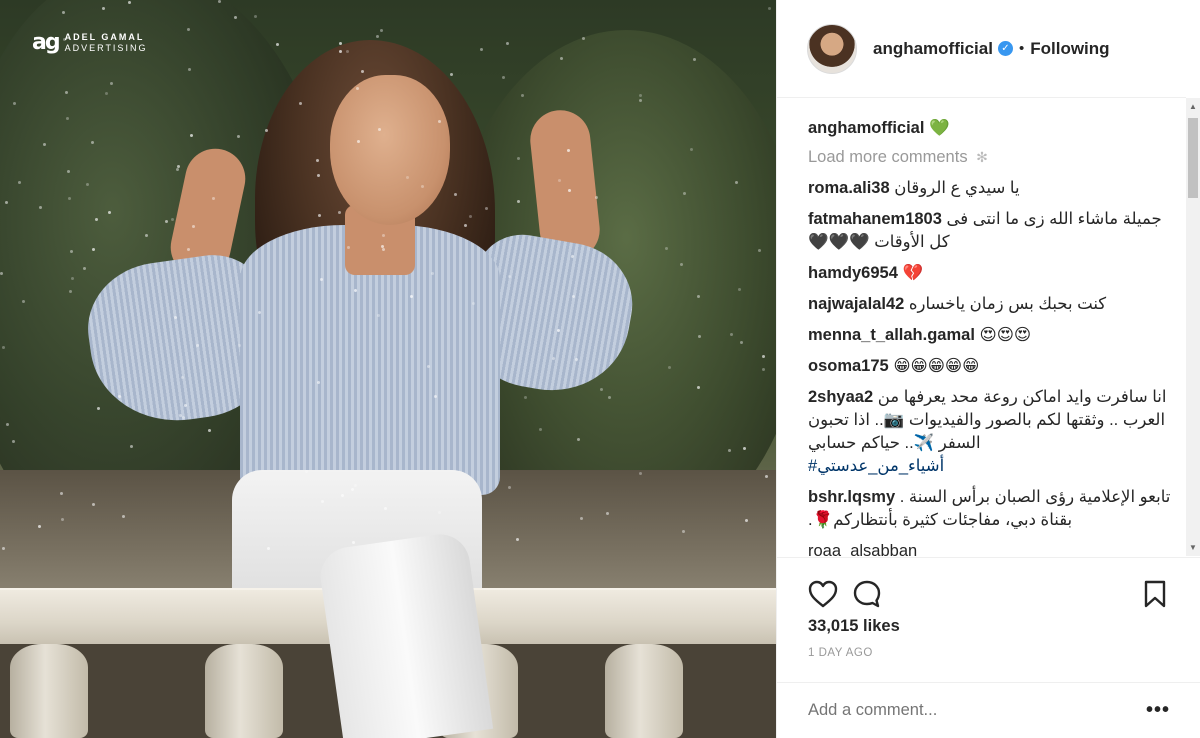 This screenshot has width=1200, height=738. I want to click on load-more-comments-button: Load more comments ✻, so click(991, 157).